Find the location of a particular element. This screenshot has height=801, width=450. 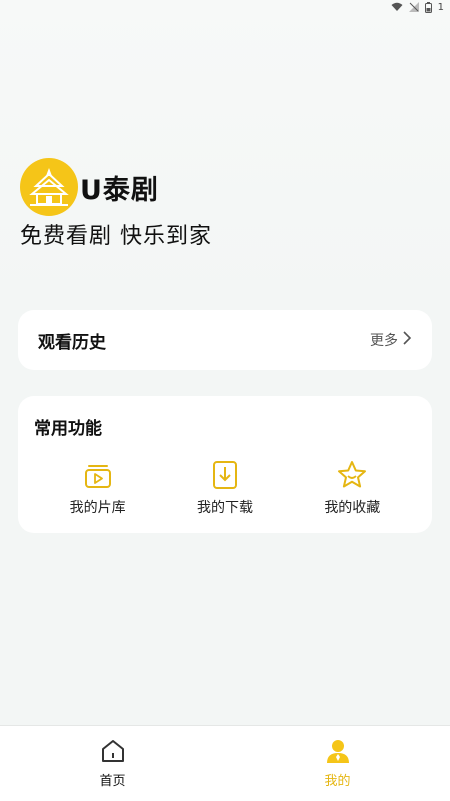

status-bar: 1 is located at coordinates (225, 7).